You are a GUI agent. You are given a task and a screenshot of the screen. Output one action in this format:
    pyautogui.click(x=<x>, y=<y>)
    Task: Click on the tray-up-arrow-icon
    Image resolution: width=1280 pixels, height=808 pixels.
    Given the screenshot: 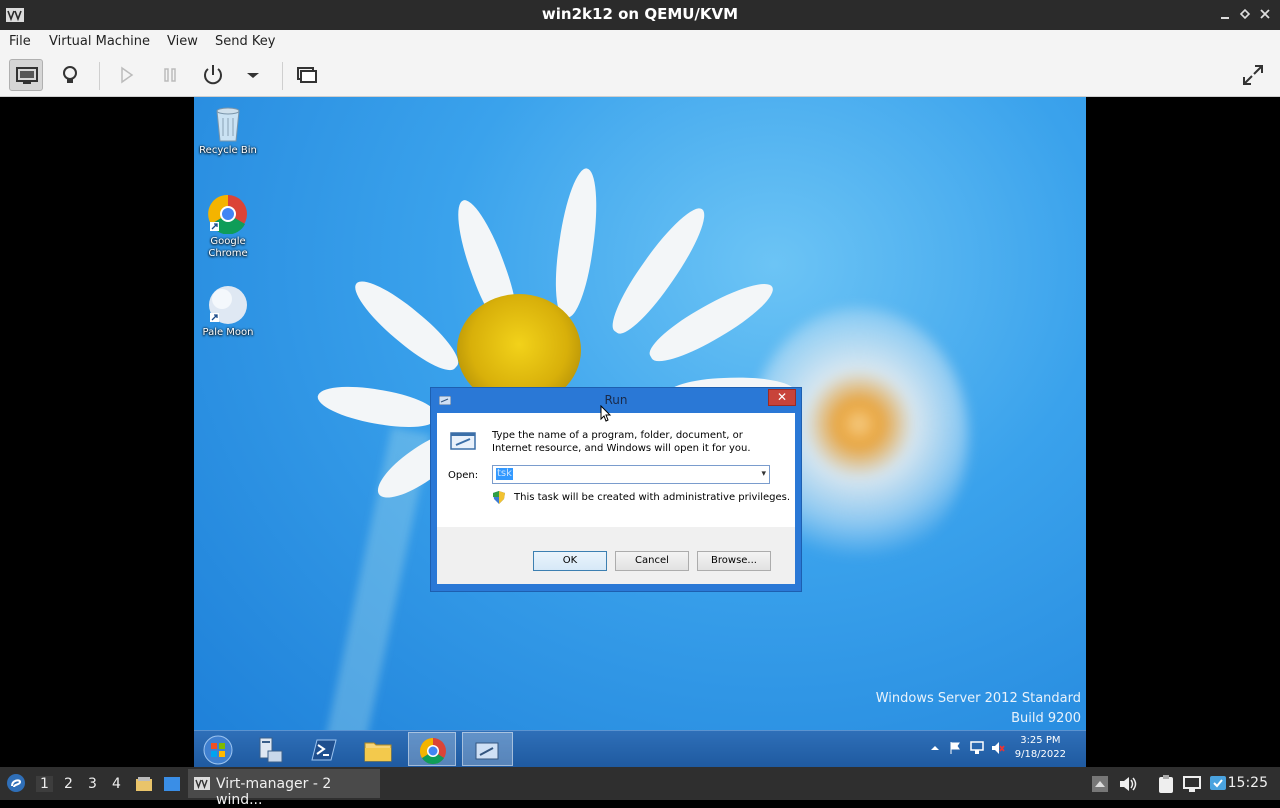 What is the action you would take?
    pyautogui.click(x=1100, y=784)
    